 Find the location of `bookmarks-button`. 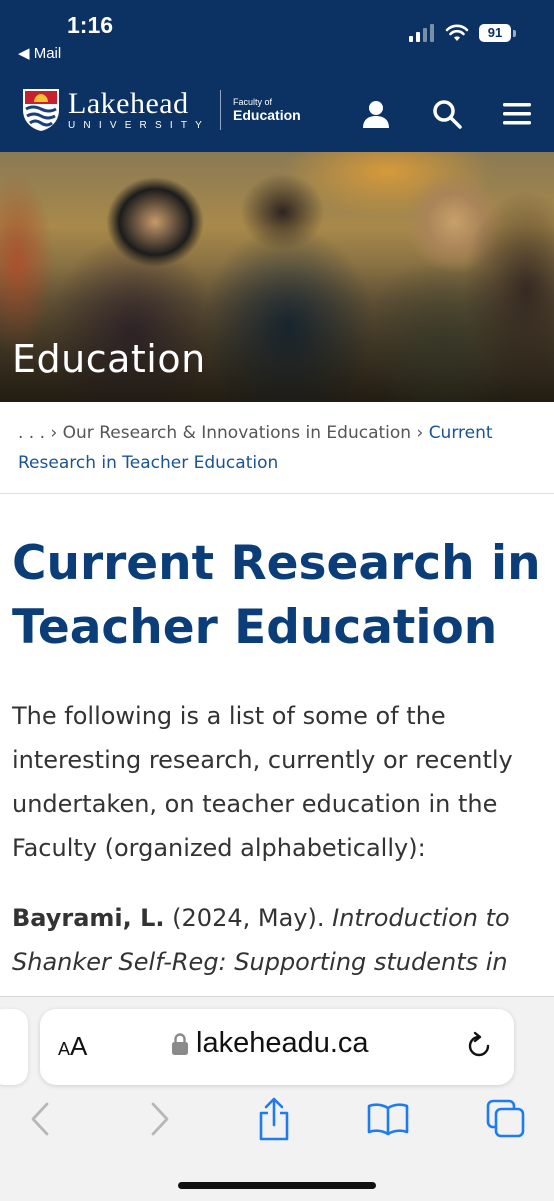

bookmarks-button is located at coordinates (388, 1119).